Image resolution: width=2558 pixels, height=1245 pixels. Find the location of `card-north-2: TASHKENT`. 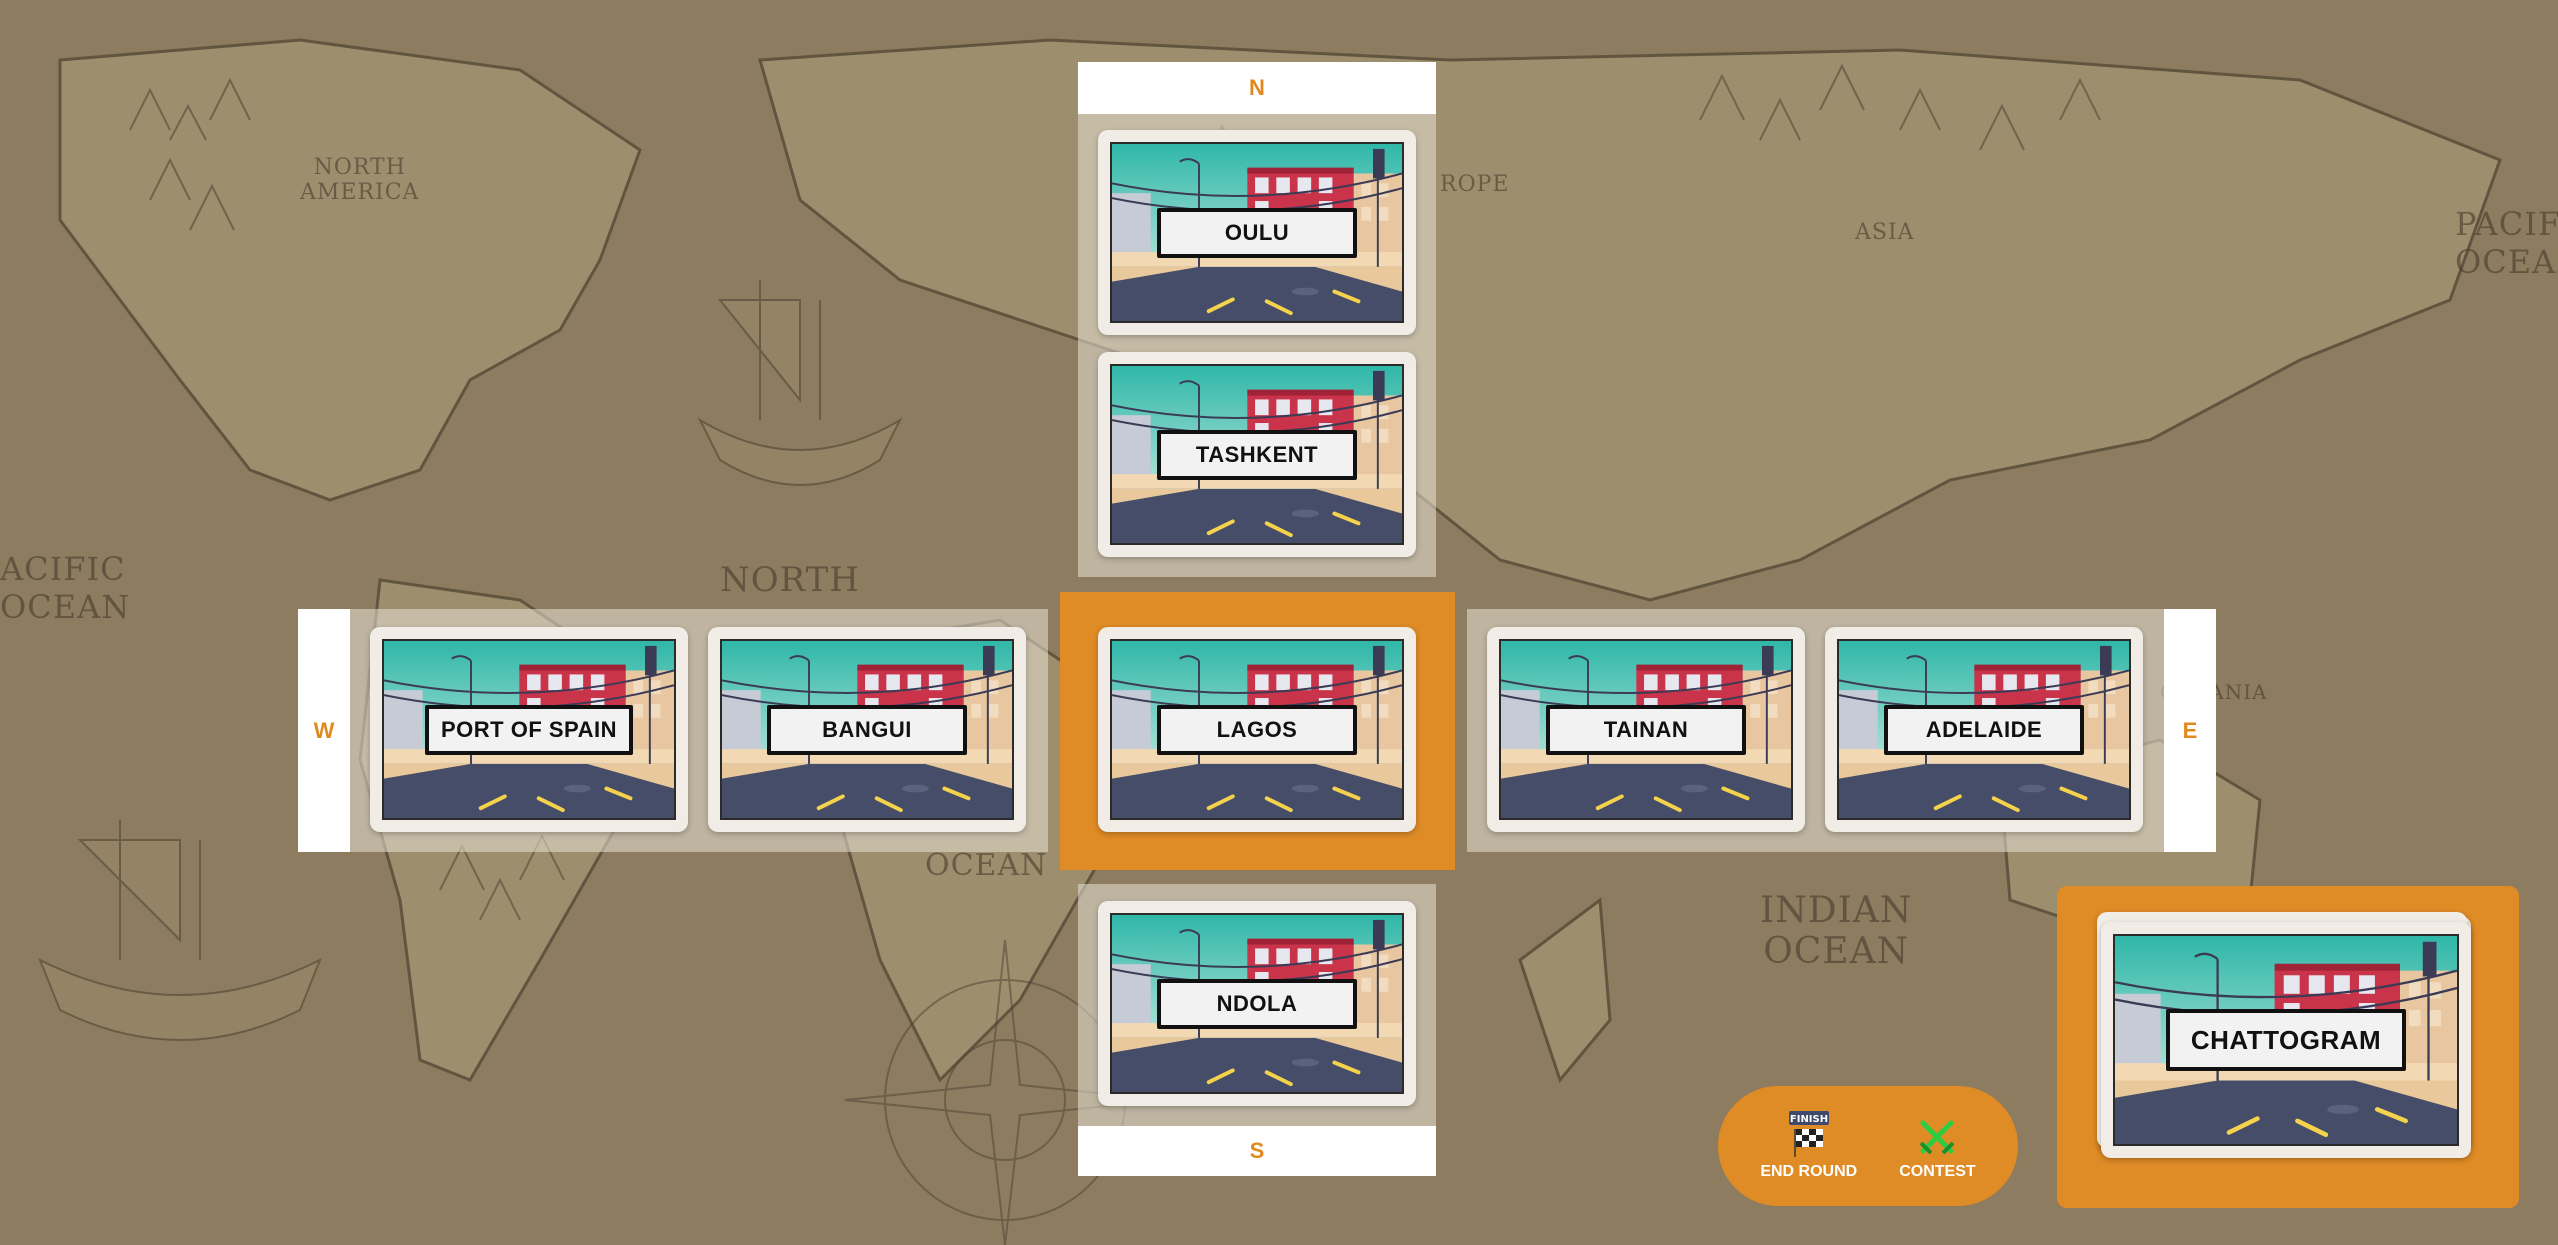

card-north-2: TASHKENT is located at coordinates (1257, 454).